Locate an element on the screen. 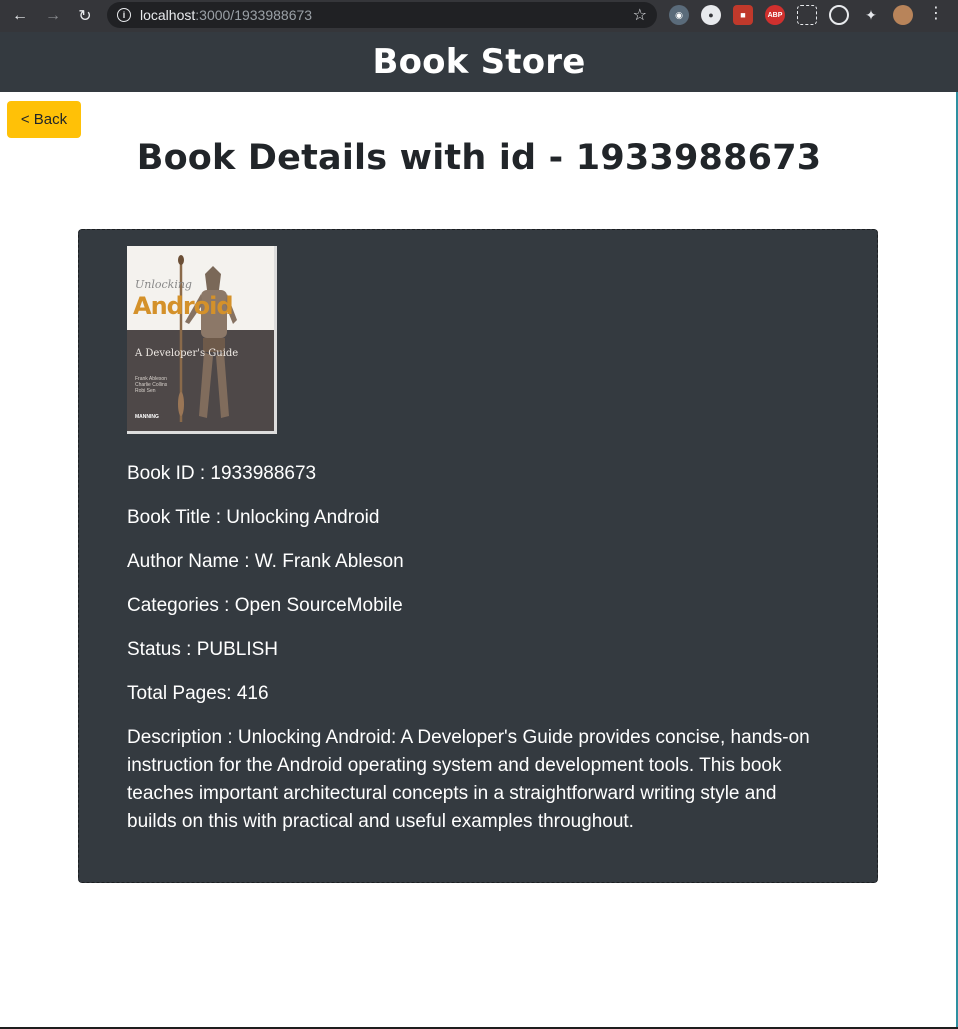 The width and height of the screenshot is (958, 1029). target-icon is located at coordinates (839, 15).